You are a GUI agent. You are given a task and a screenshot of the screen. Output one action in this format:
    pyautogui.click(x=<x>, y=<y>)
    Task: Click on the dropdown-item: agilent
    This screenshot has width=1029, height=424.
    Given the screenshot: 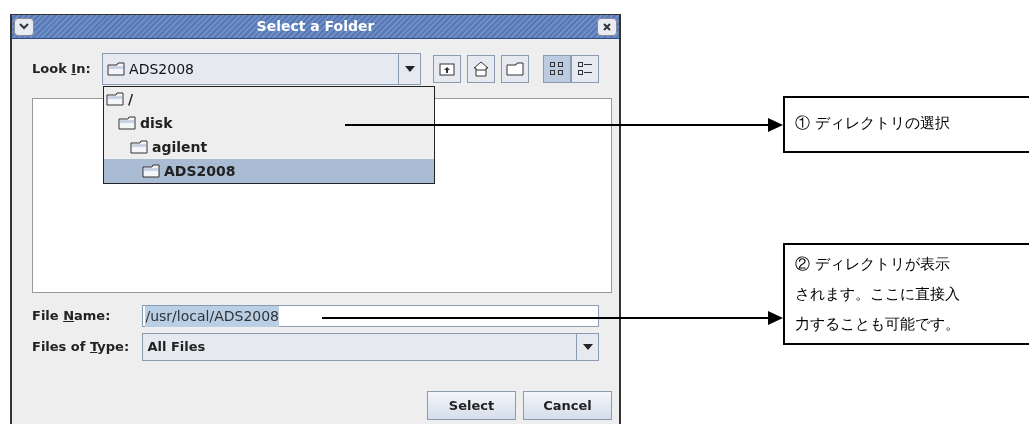 What is the action you would take?
    pyautogui.click(x=269, y=147)
    